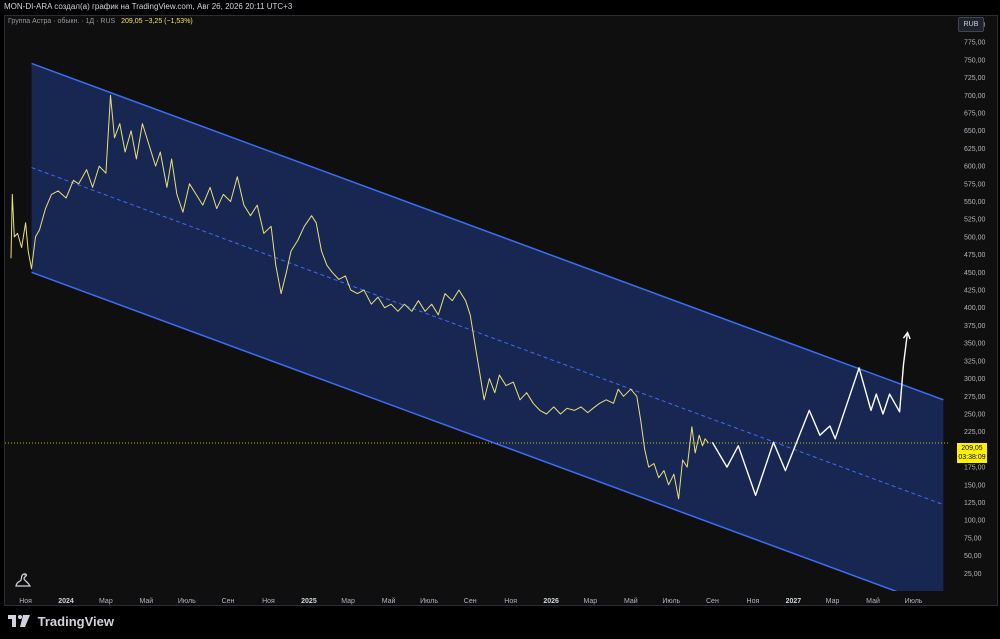 The height and width of the screenshot is (639, 1000). Describe the element at coordinates (157, 21) in the screenshot. I see `legend-price-change: 209,05 −3,25 (−1,53%)` at that location.